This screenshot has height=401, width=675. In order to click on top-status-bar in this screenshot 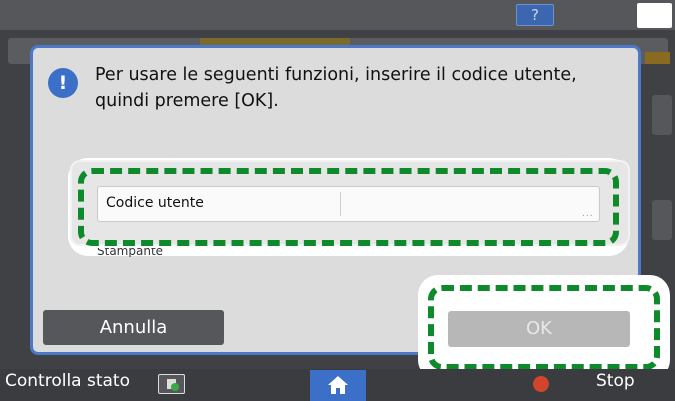, I will do `click(337, 15)`.